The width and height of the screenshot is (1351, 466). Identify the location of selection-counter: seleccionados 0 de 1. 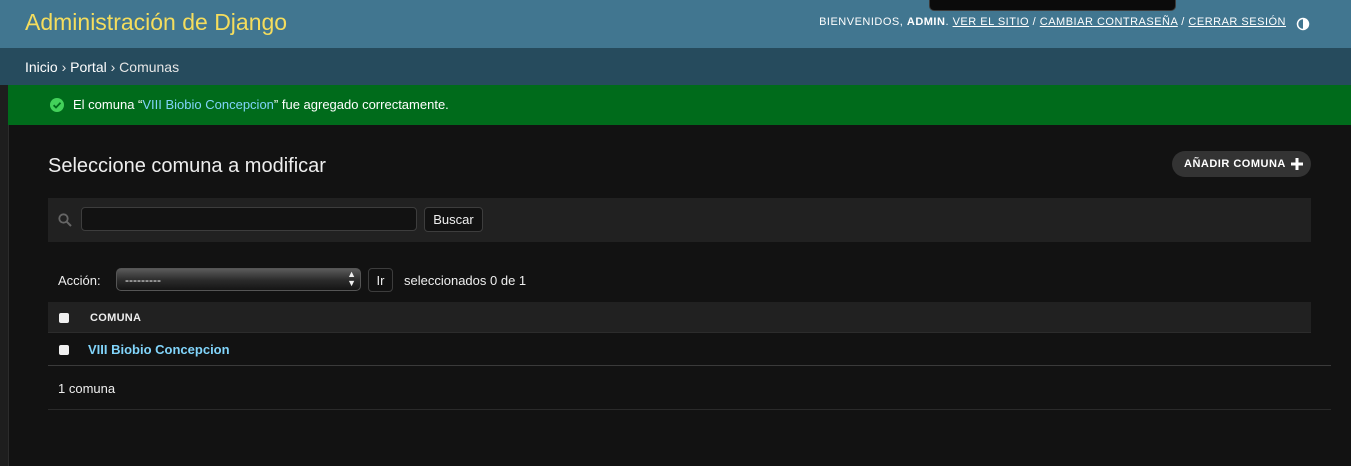
(465, 280).